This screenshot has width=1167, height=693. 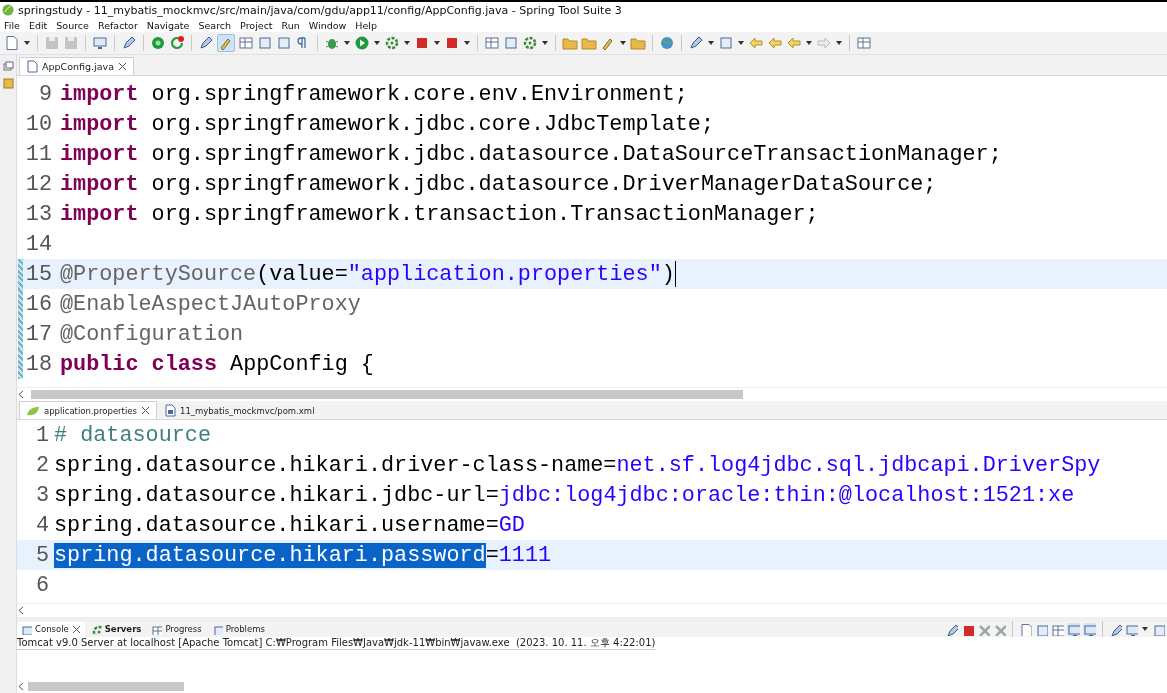 What do you see at coordinates (301, 364) in the screenshot?
I see `code-text: AppConfig {` at bounding box center [301, 364].